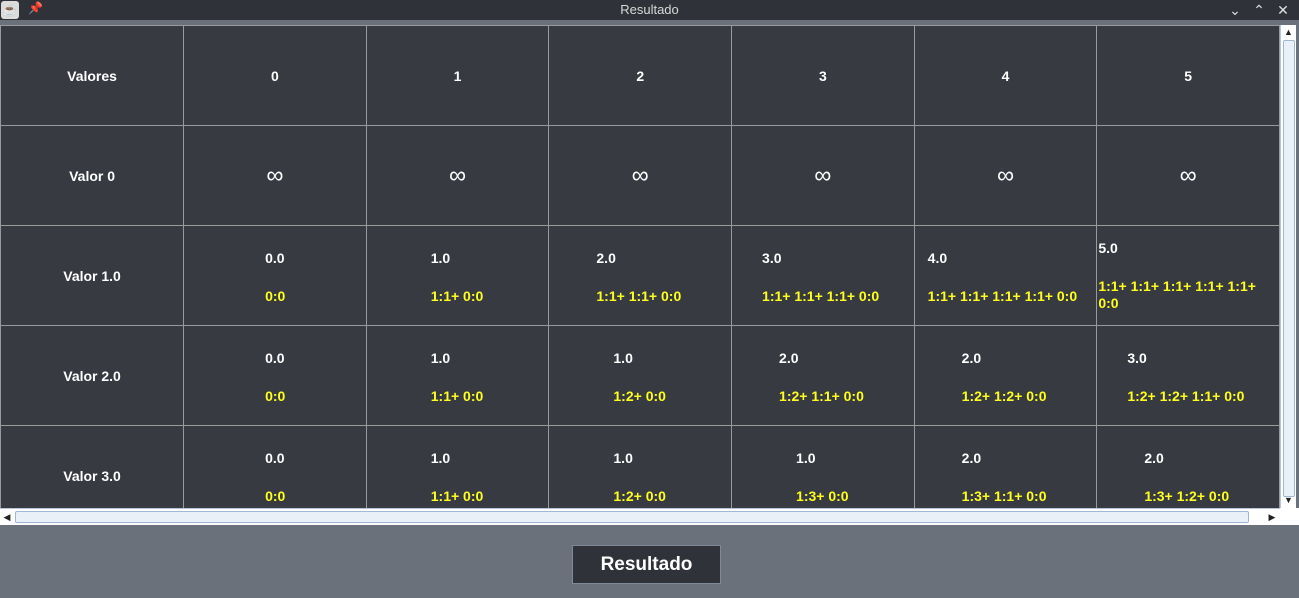 The image size is (1299, 598). I want to click on cell-expression: 1:2+ 1:2+ 1:1+ 0:0, so click(1186, 396).